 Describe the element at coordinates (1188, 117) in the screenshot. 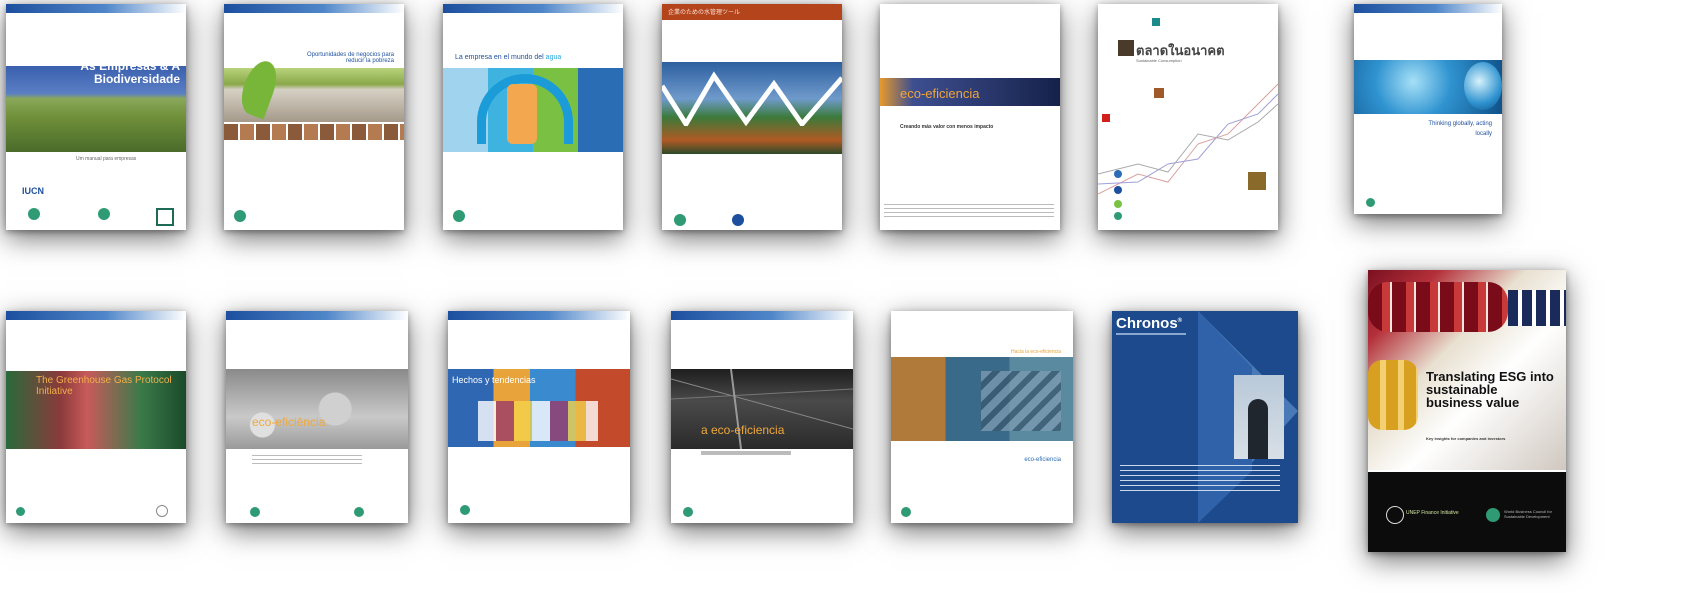

I see `report-cover-thai-future-market: ตลาดในอนาคต Sustainable Consumption` at that location.